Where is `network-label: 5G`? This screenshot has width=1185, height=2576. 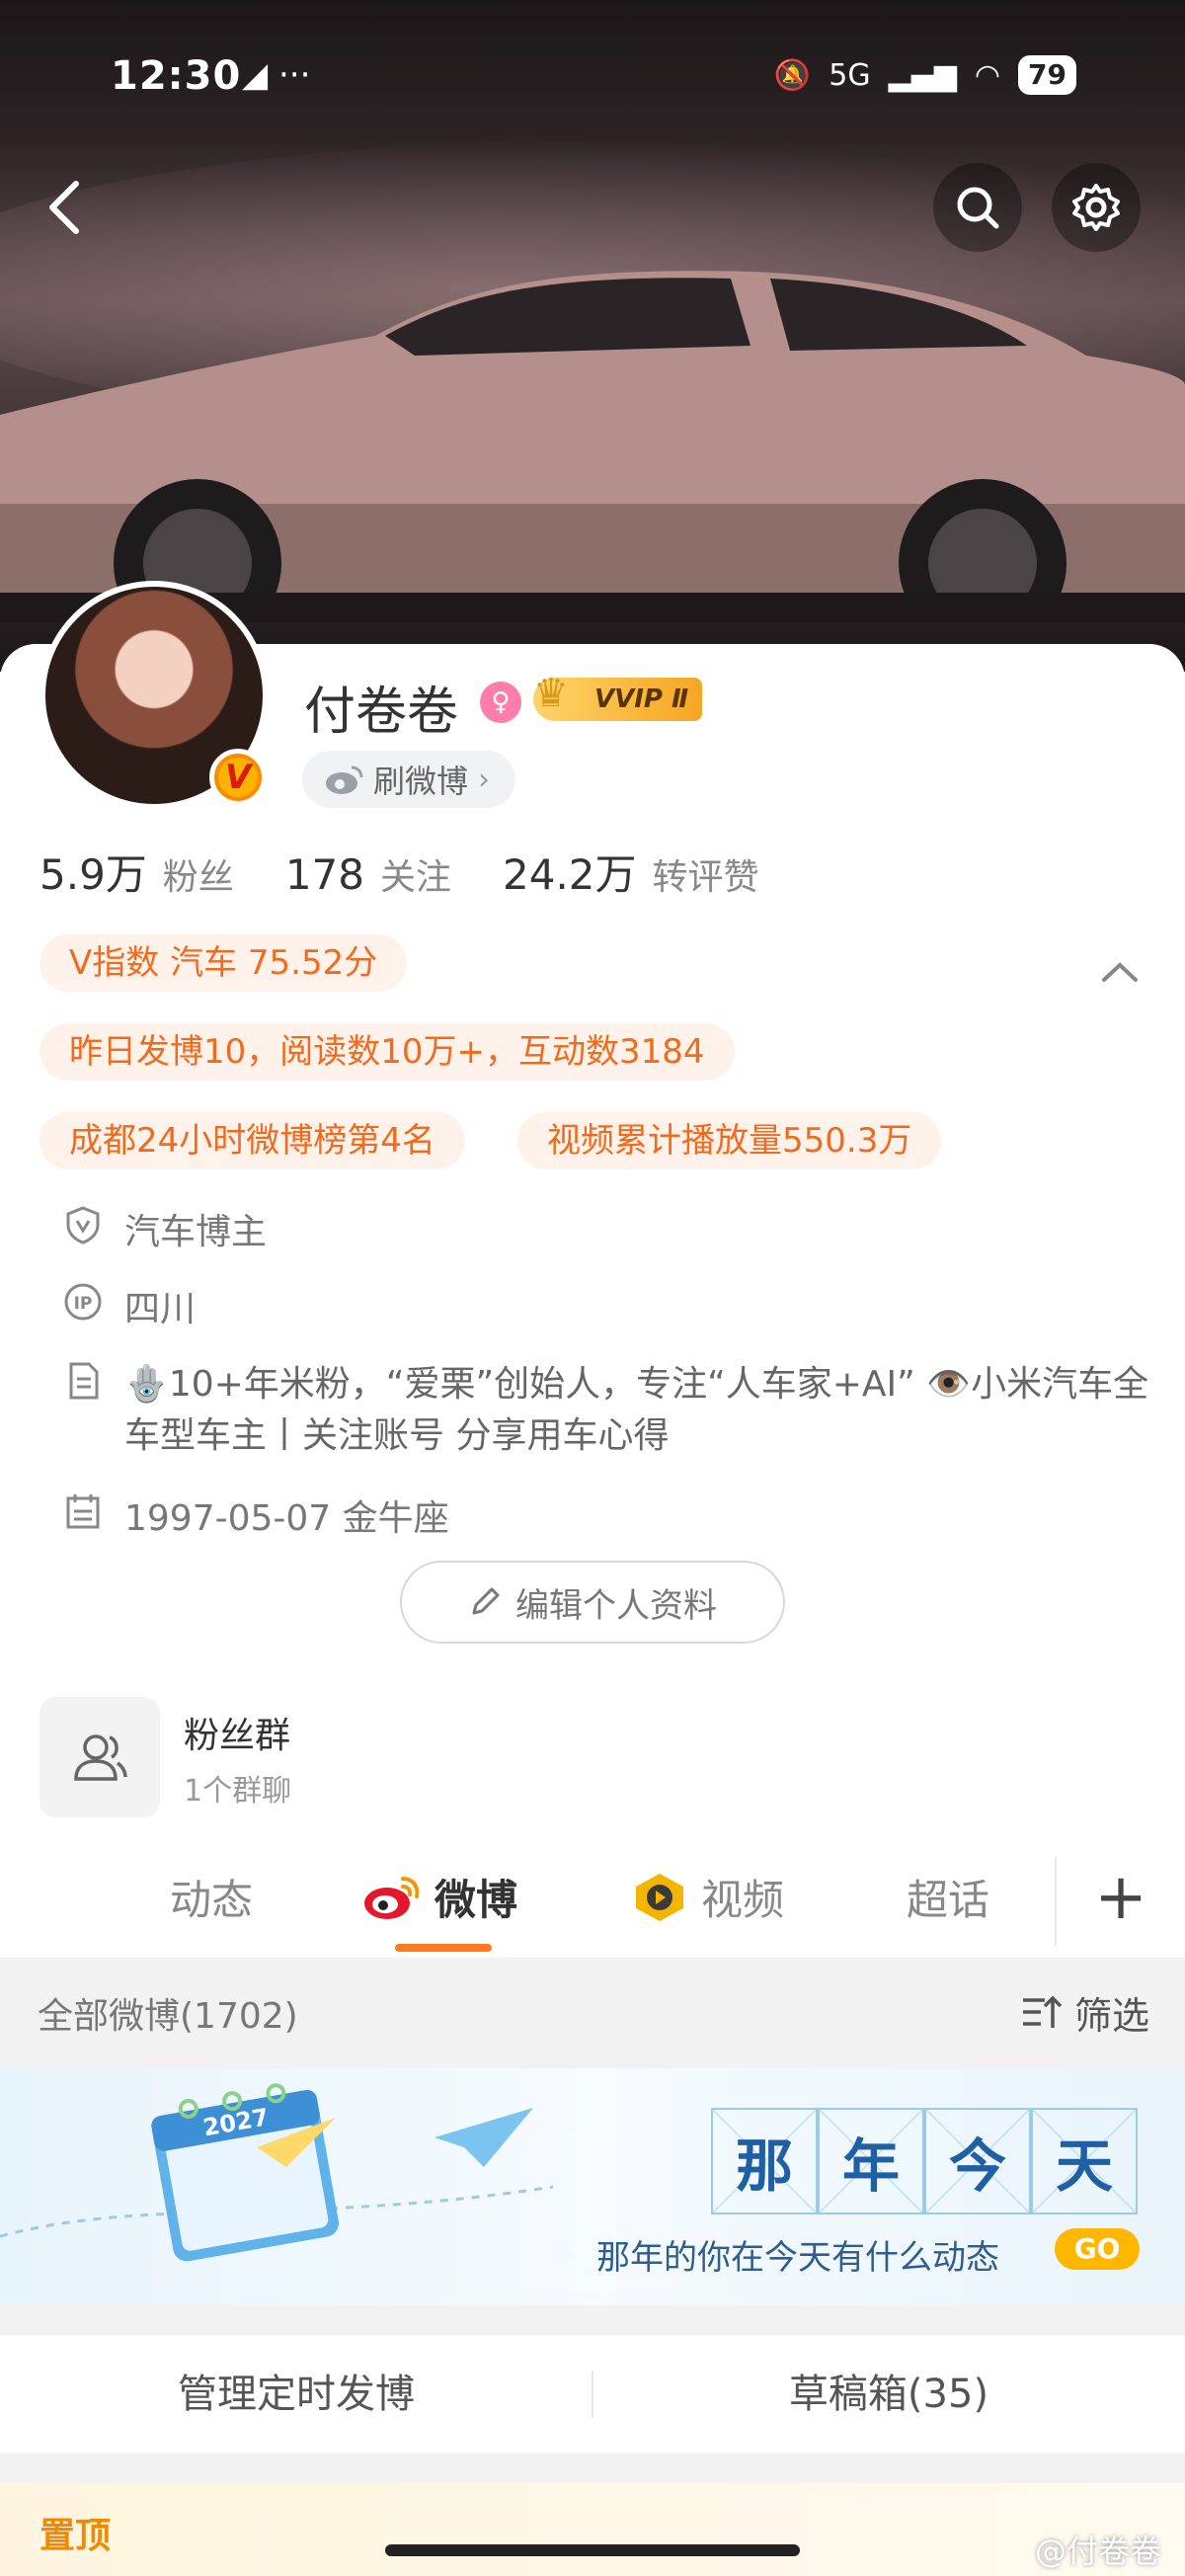
network-label: 5G is located at coordinates (850, 75).